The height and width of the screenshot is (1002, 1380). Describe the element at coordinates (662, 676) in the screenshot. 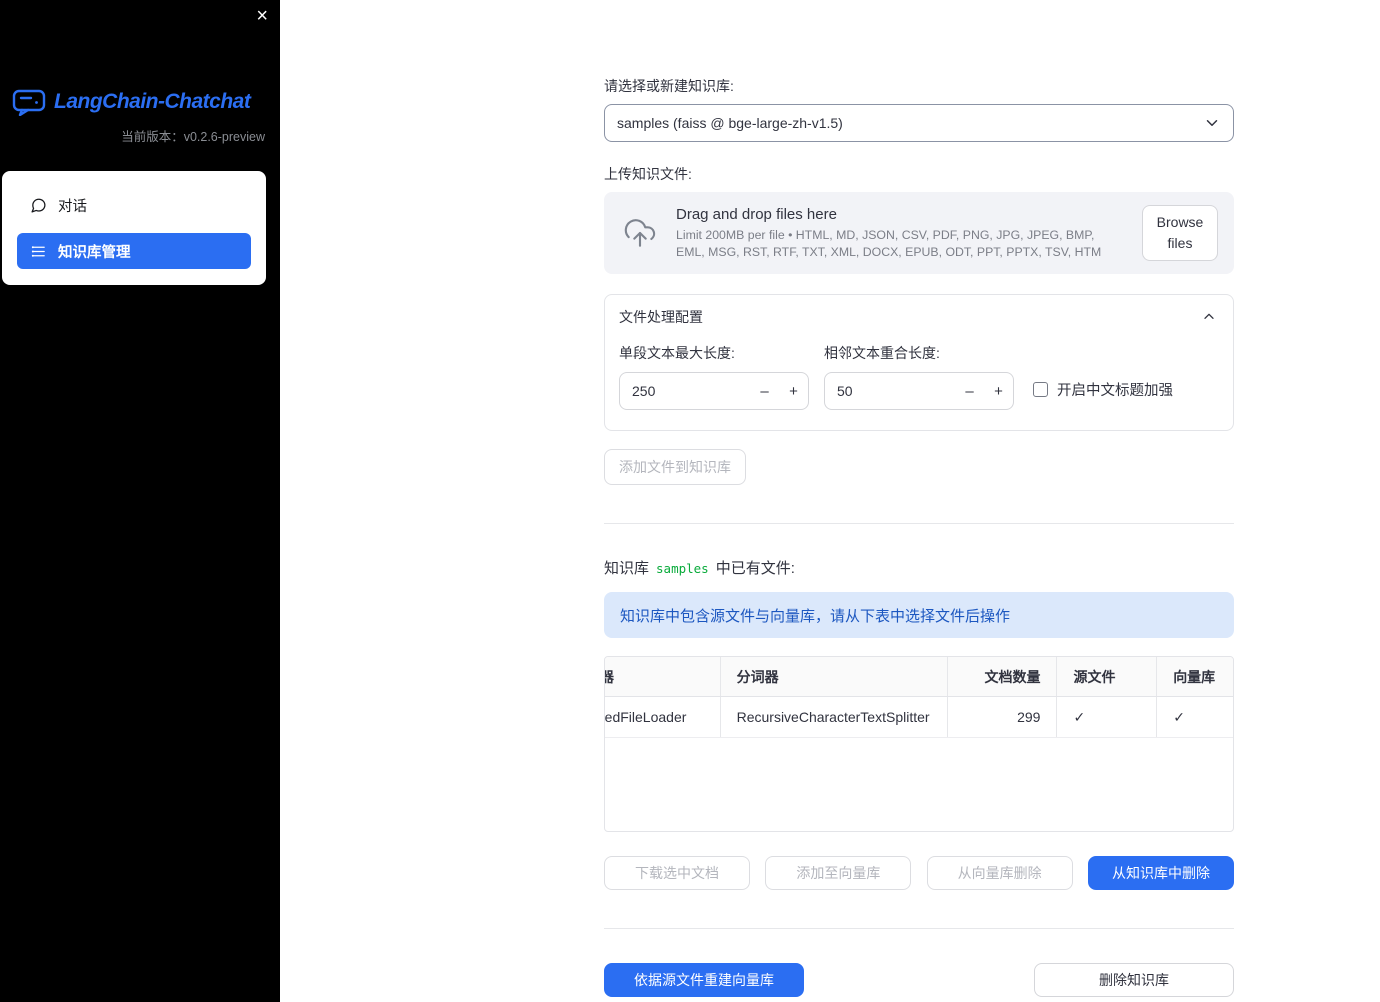

I see `column-header-loader: 器` at that location.